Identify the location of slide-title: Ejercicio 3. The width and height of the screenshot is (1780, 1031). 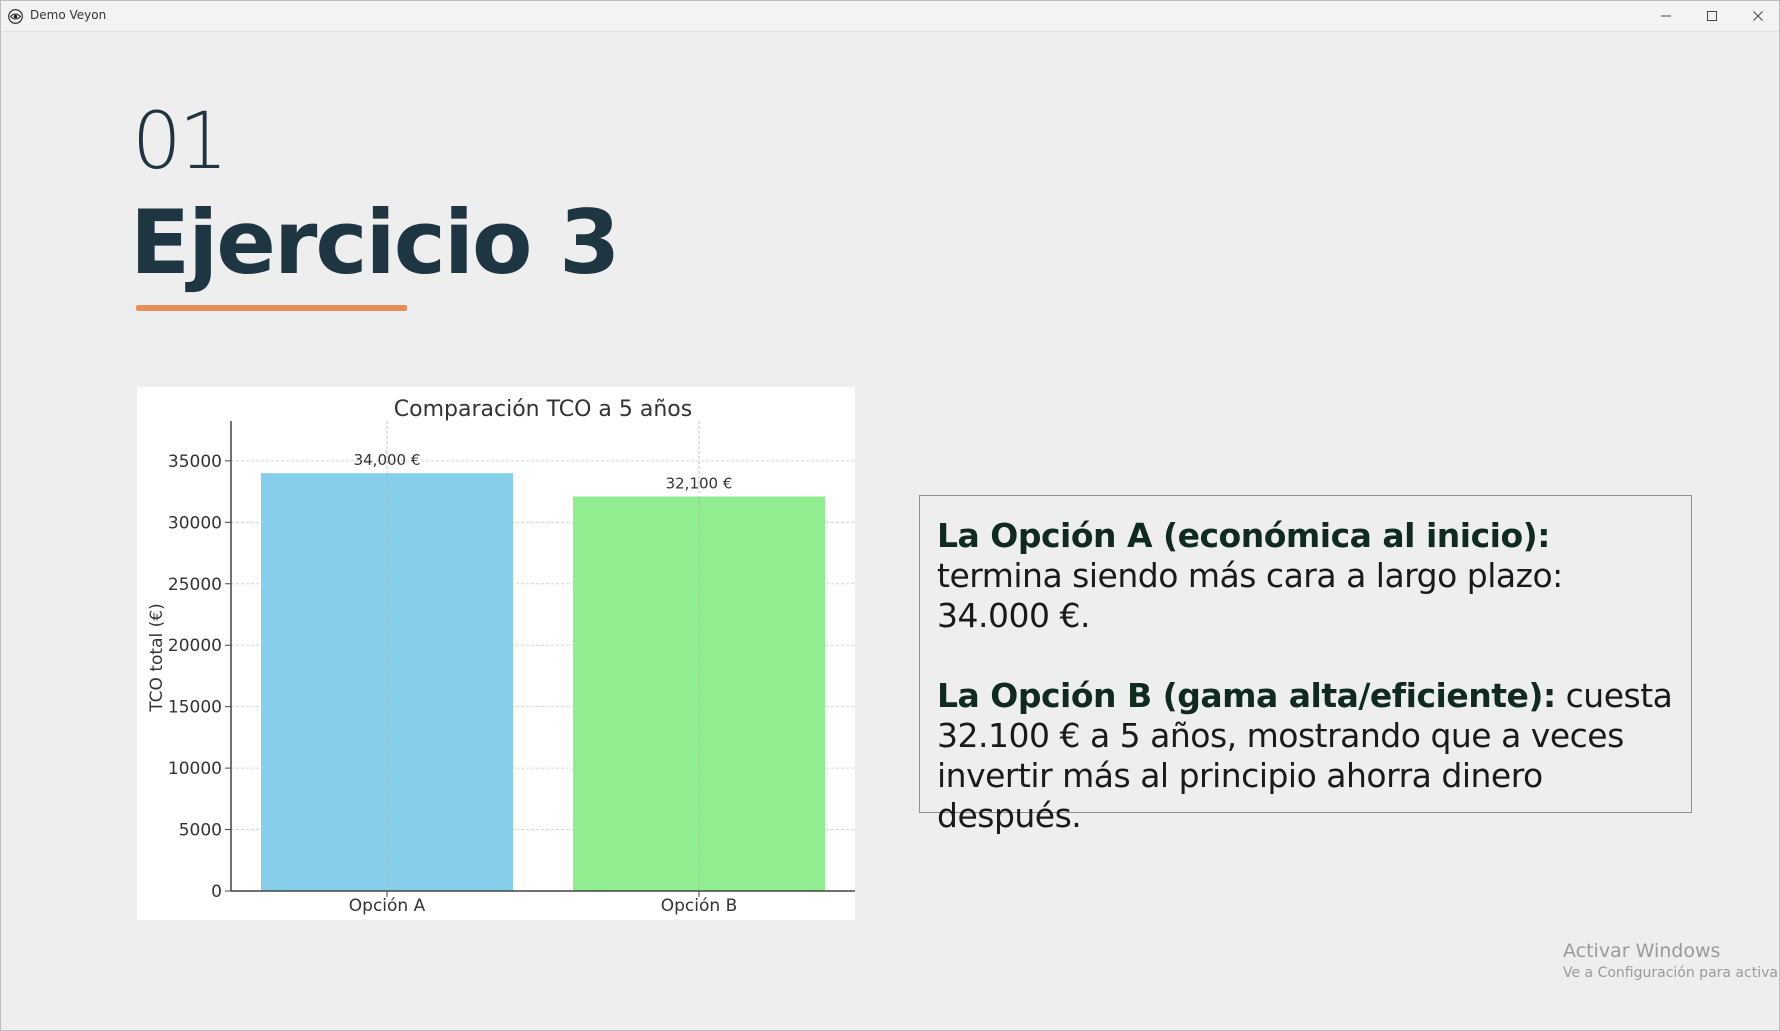
(375, 242).